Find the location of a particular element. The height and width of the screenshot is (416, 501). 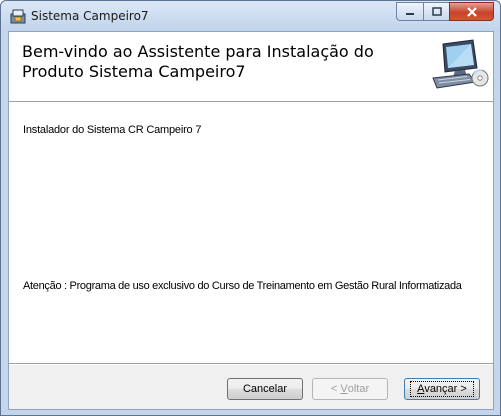

back-button-prefix: < is located at coordinates (335, 389).